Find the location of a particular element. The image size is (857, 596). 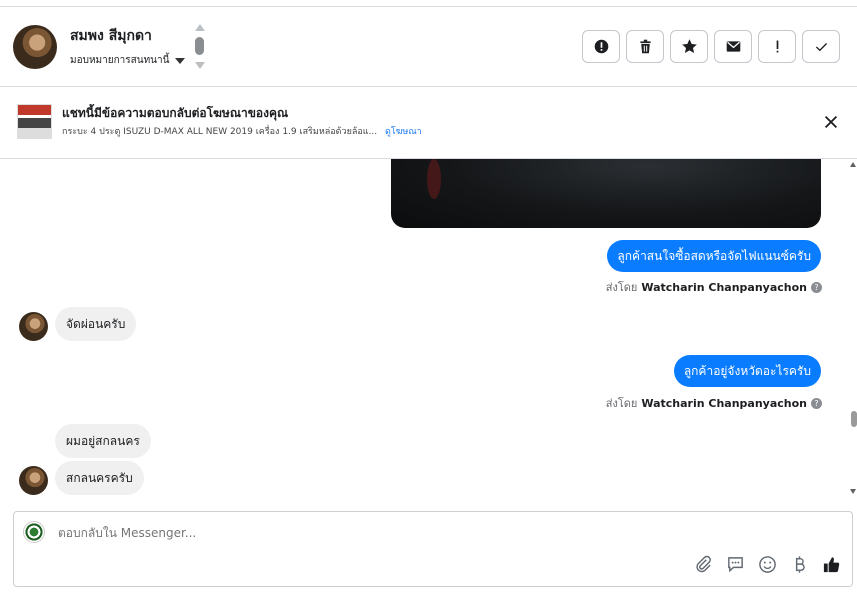

incoming-message: สกลนครครับ is located at coordinates (99, 478).